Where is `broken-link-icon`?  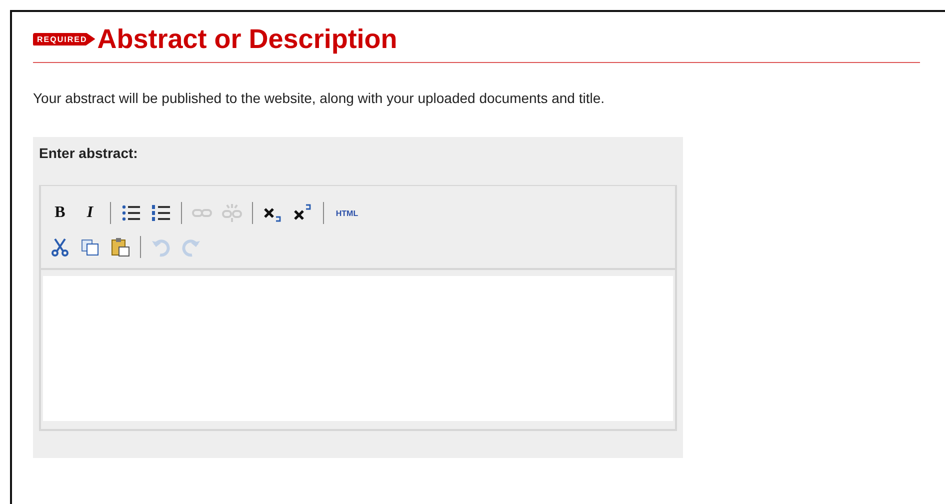
broken-link-icon is located at coordinates (232, 213).